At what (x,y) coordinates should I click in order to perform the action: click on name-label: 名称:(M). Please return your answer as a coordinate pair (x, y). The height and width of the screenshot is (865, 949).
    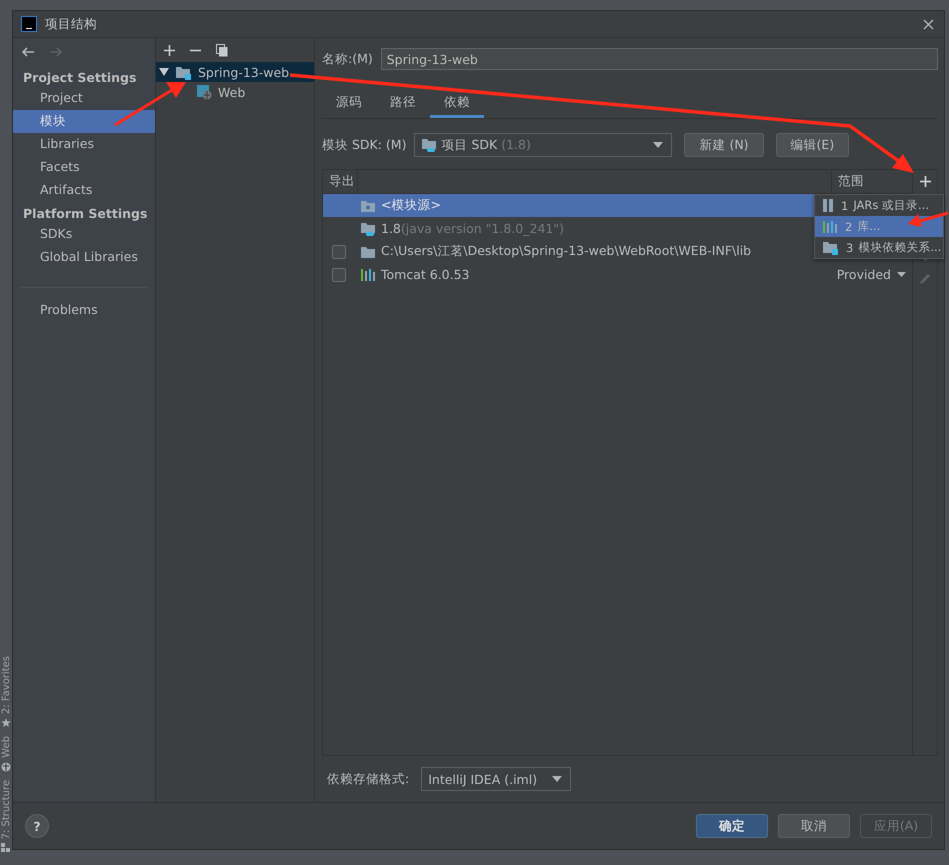
    Looking at the image, I should click on (347, 59).